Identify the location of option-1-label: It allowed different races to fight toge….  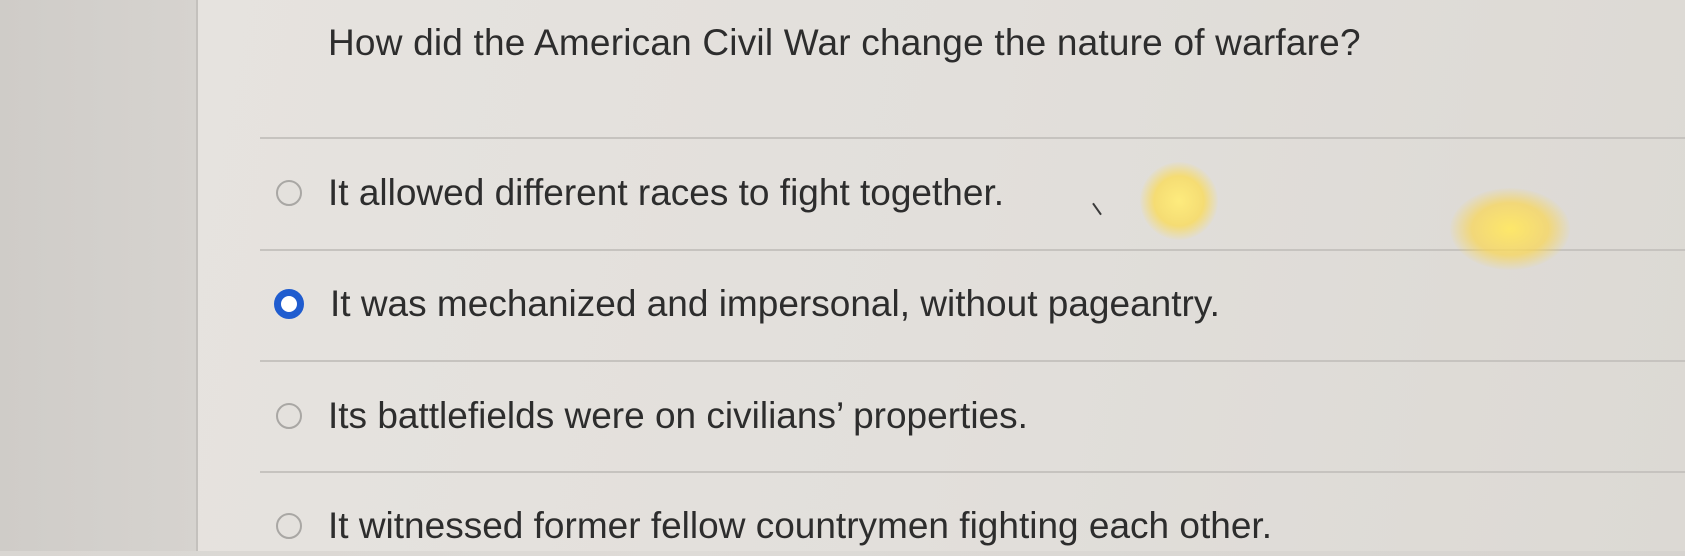
(666, 192).